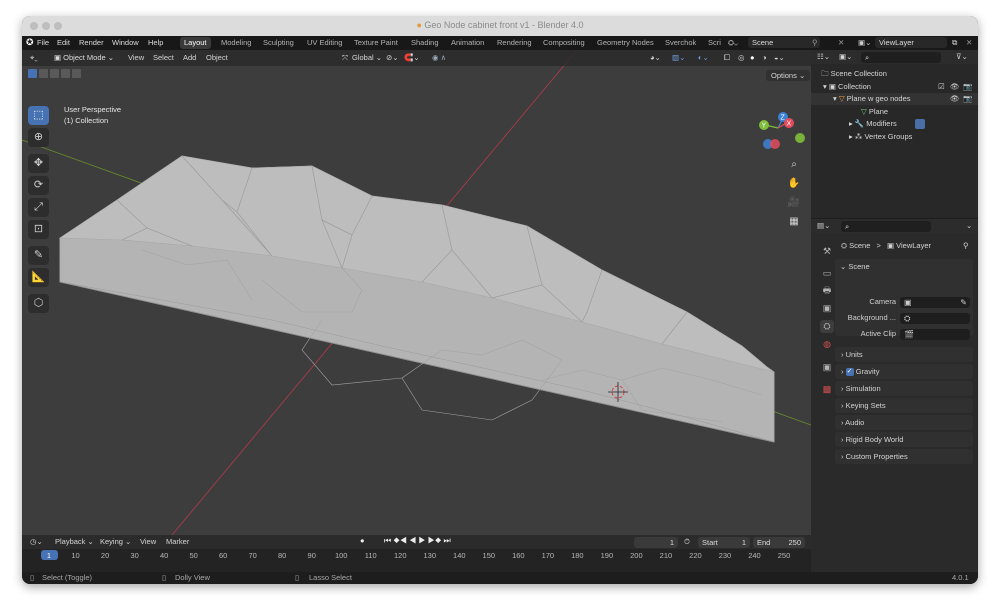  I want to click on menu-add: Add, so click(189, 57).